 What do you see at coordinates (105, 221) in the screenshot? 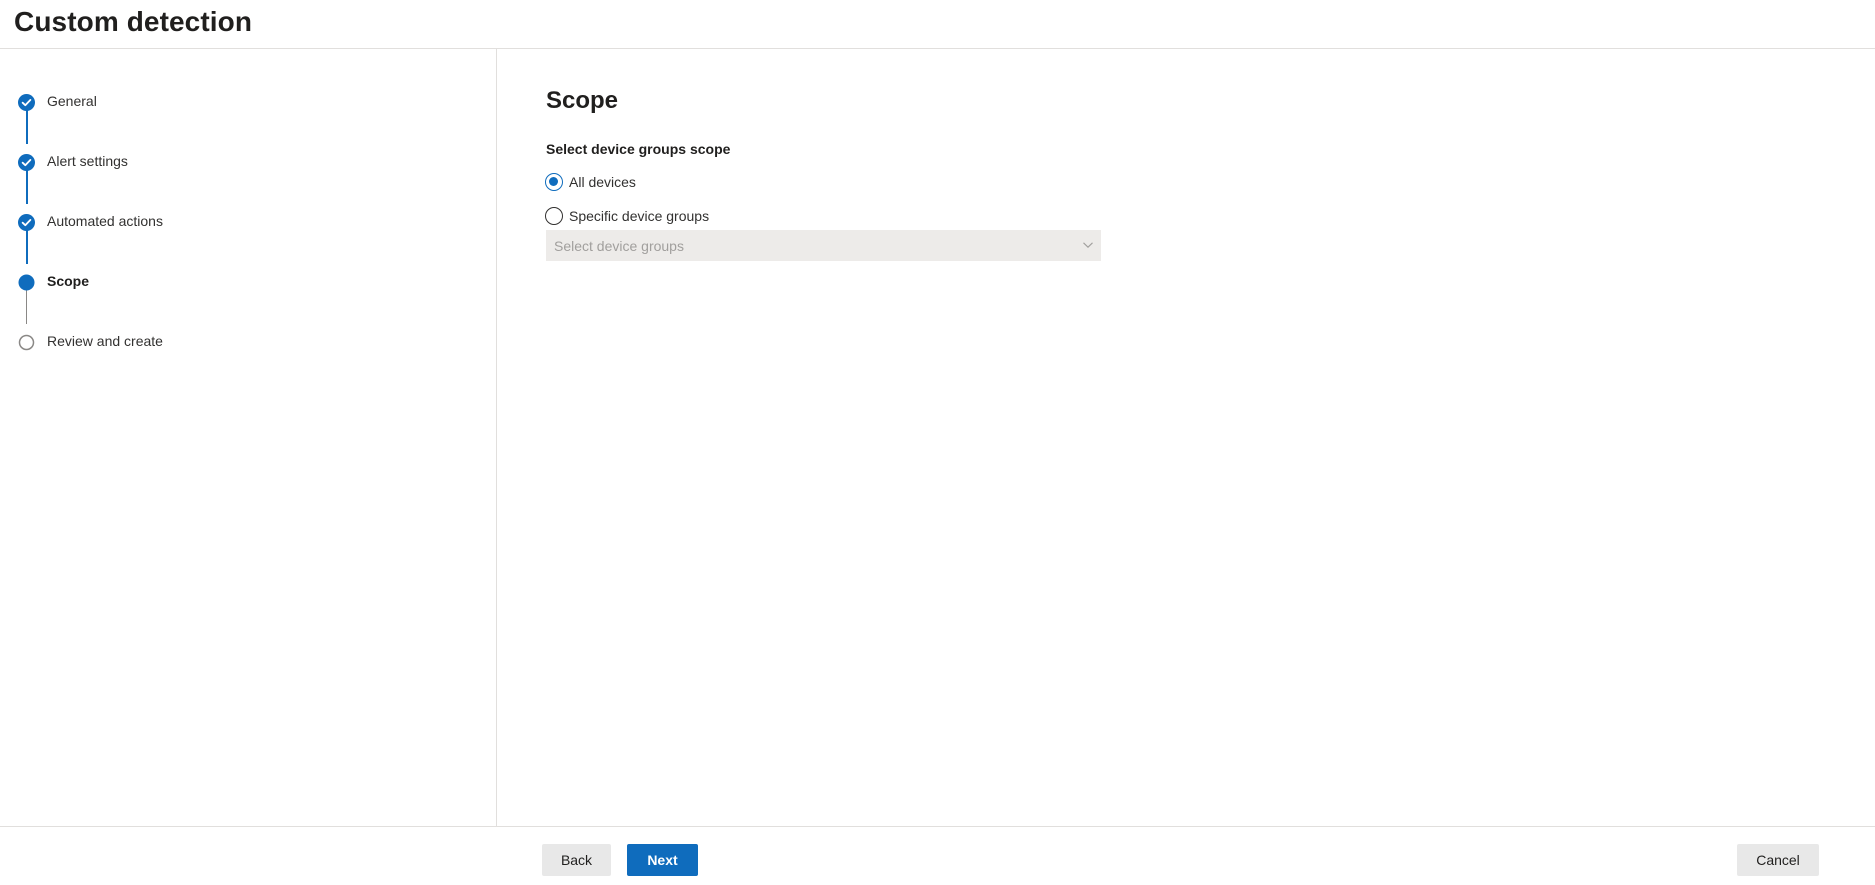
I see `step-label: Automated actions` at bounding box center [105, 221].